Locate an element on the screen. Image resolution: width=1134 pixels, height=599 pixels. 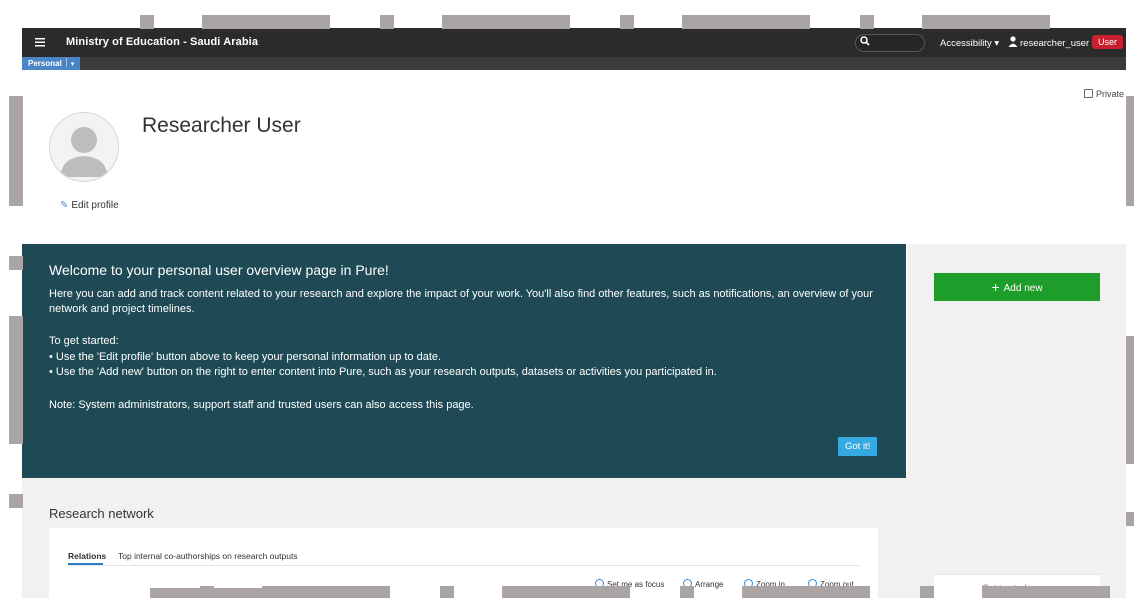
user-menu: researcher_user ▾ is located at coordinates (1058, 43).